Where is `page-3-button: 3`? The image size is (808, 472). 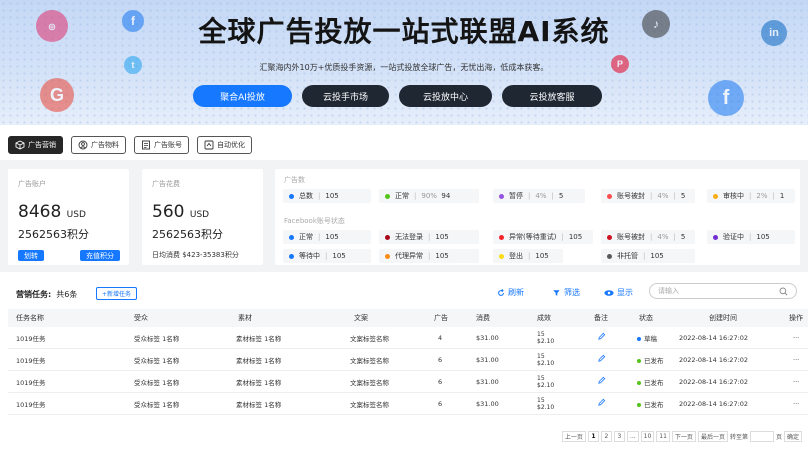
page-3-button: 3 is located at coordinates (619, 436).